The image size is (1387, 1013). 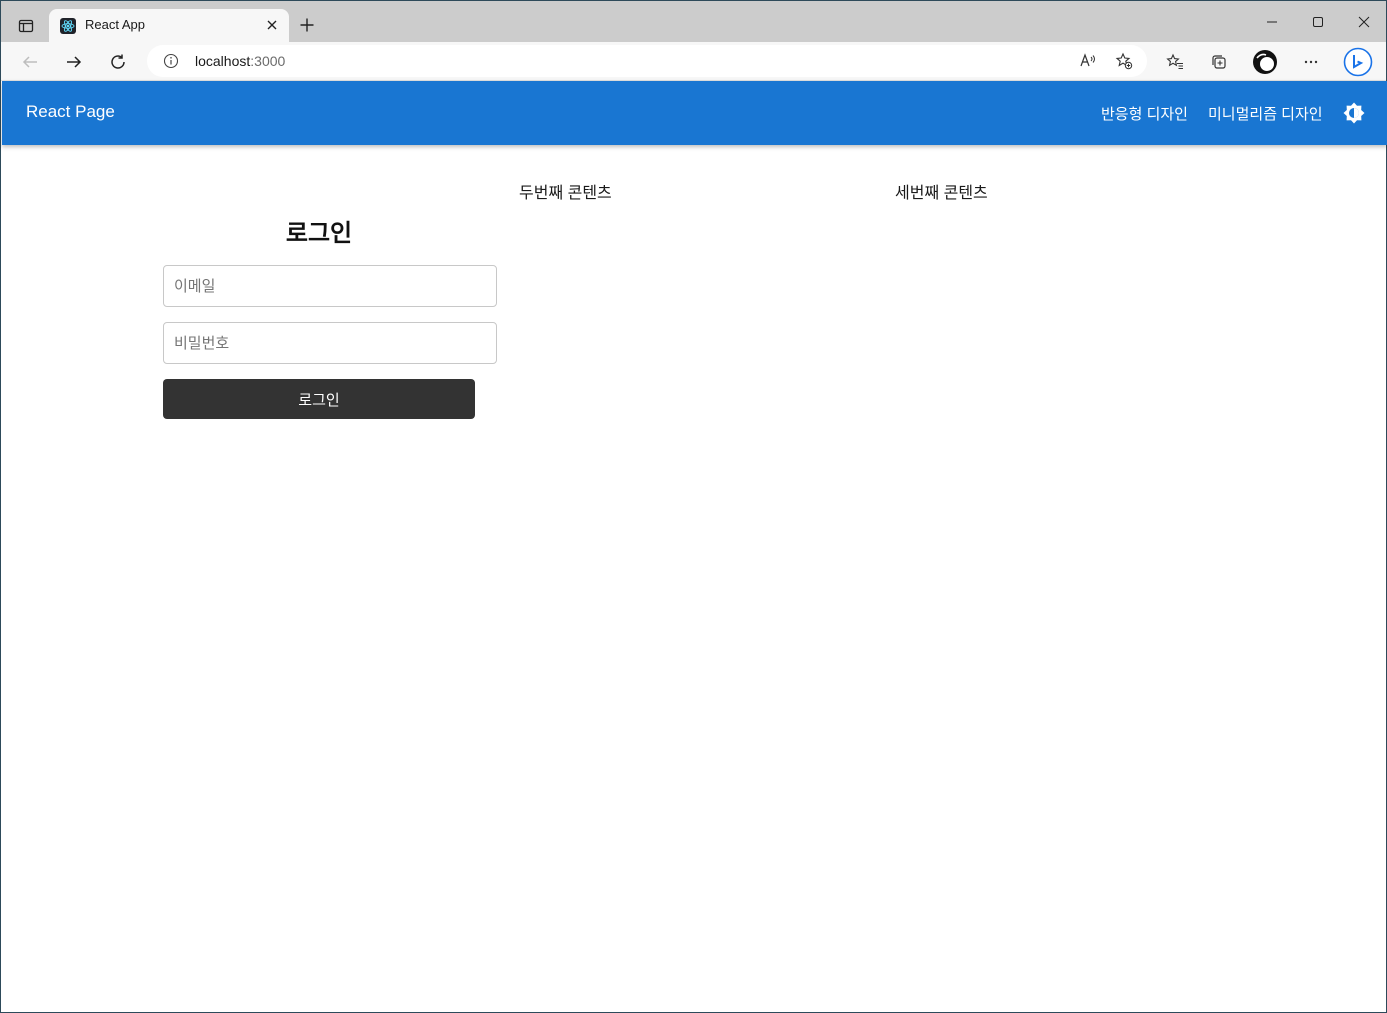 I want to click on back-icon, so click(x=30, y=62).